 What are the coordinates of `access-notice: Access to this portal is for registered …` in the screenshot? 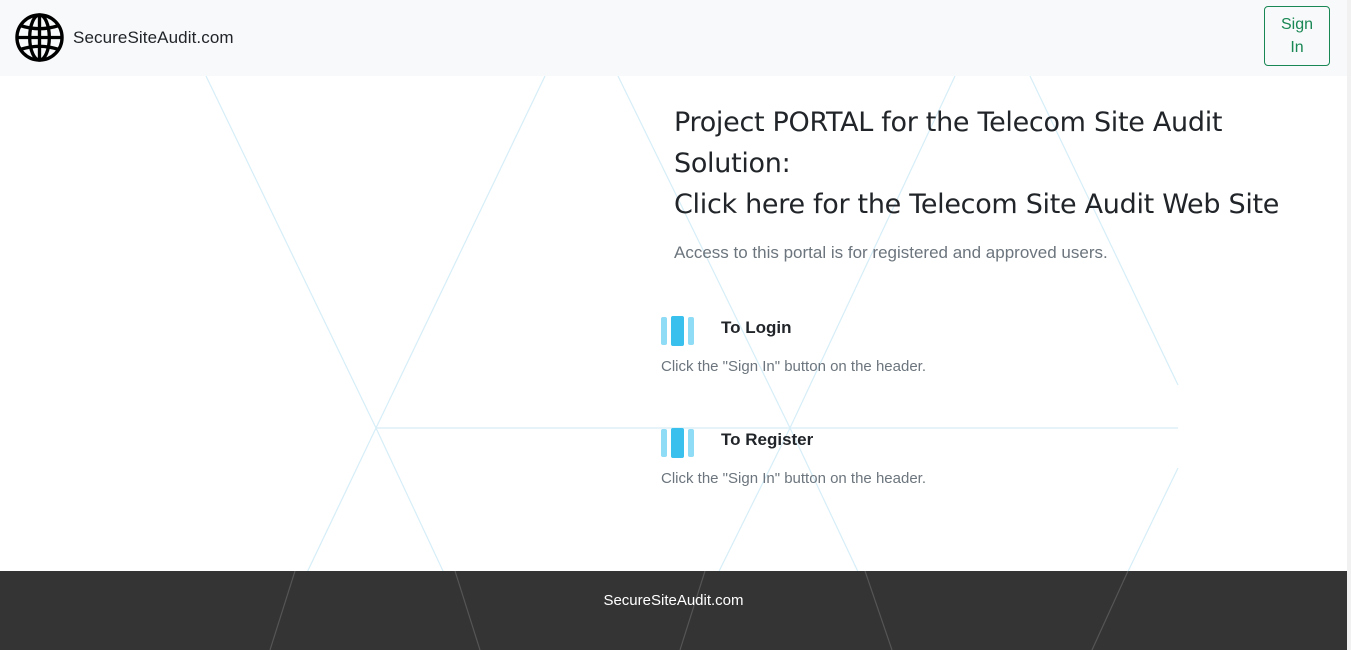 It's located at (891, 252).